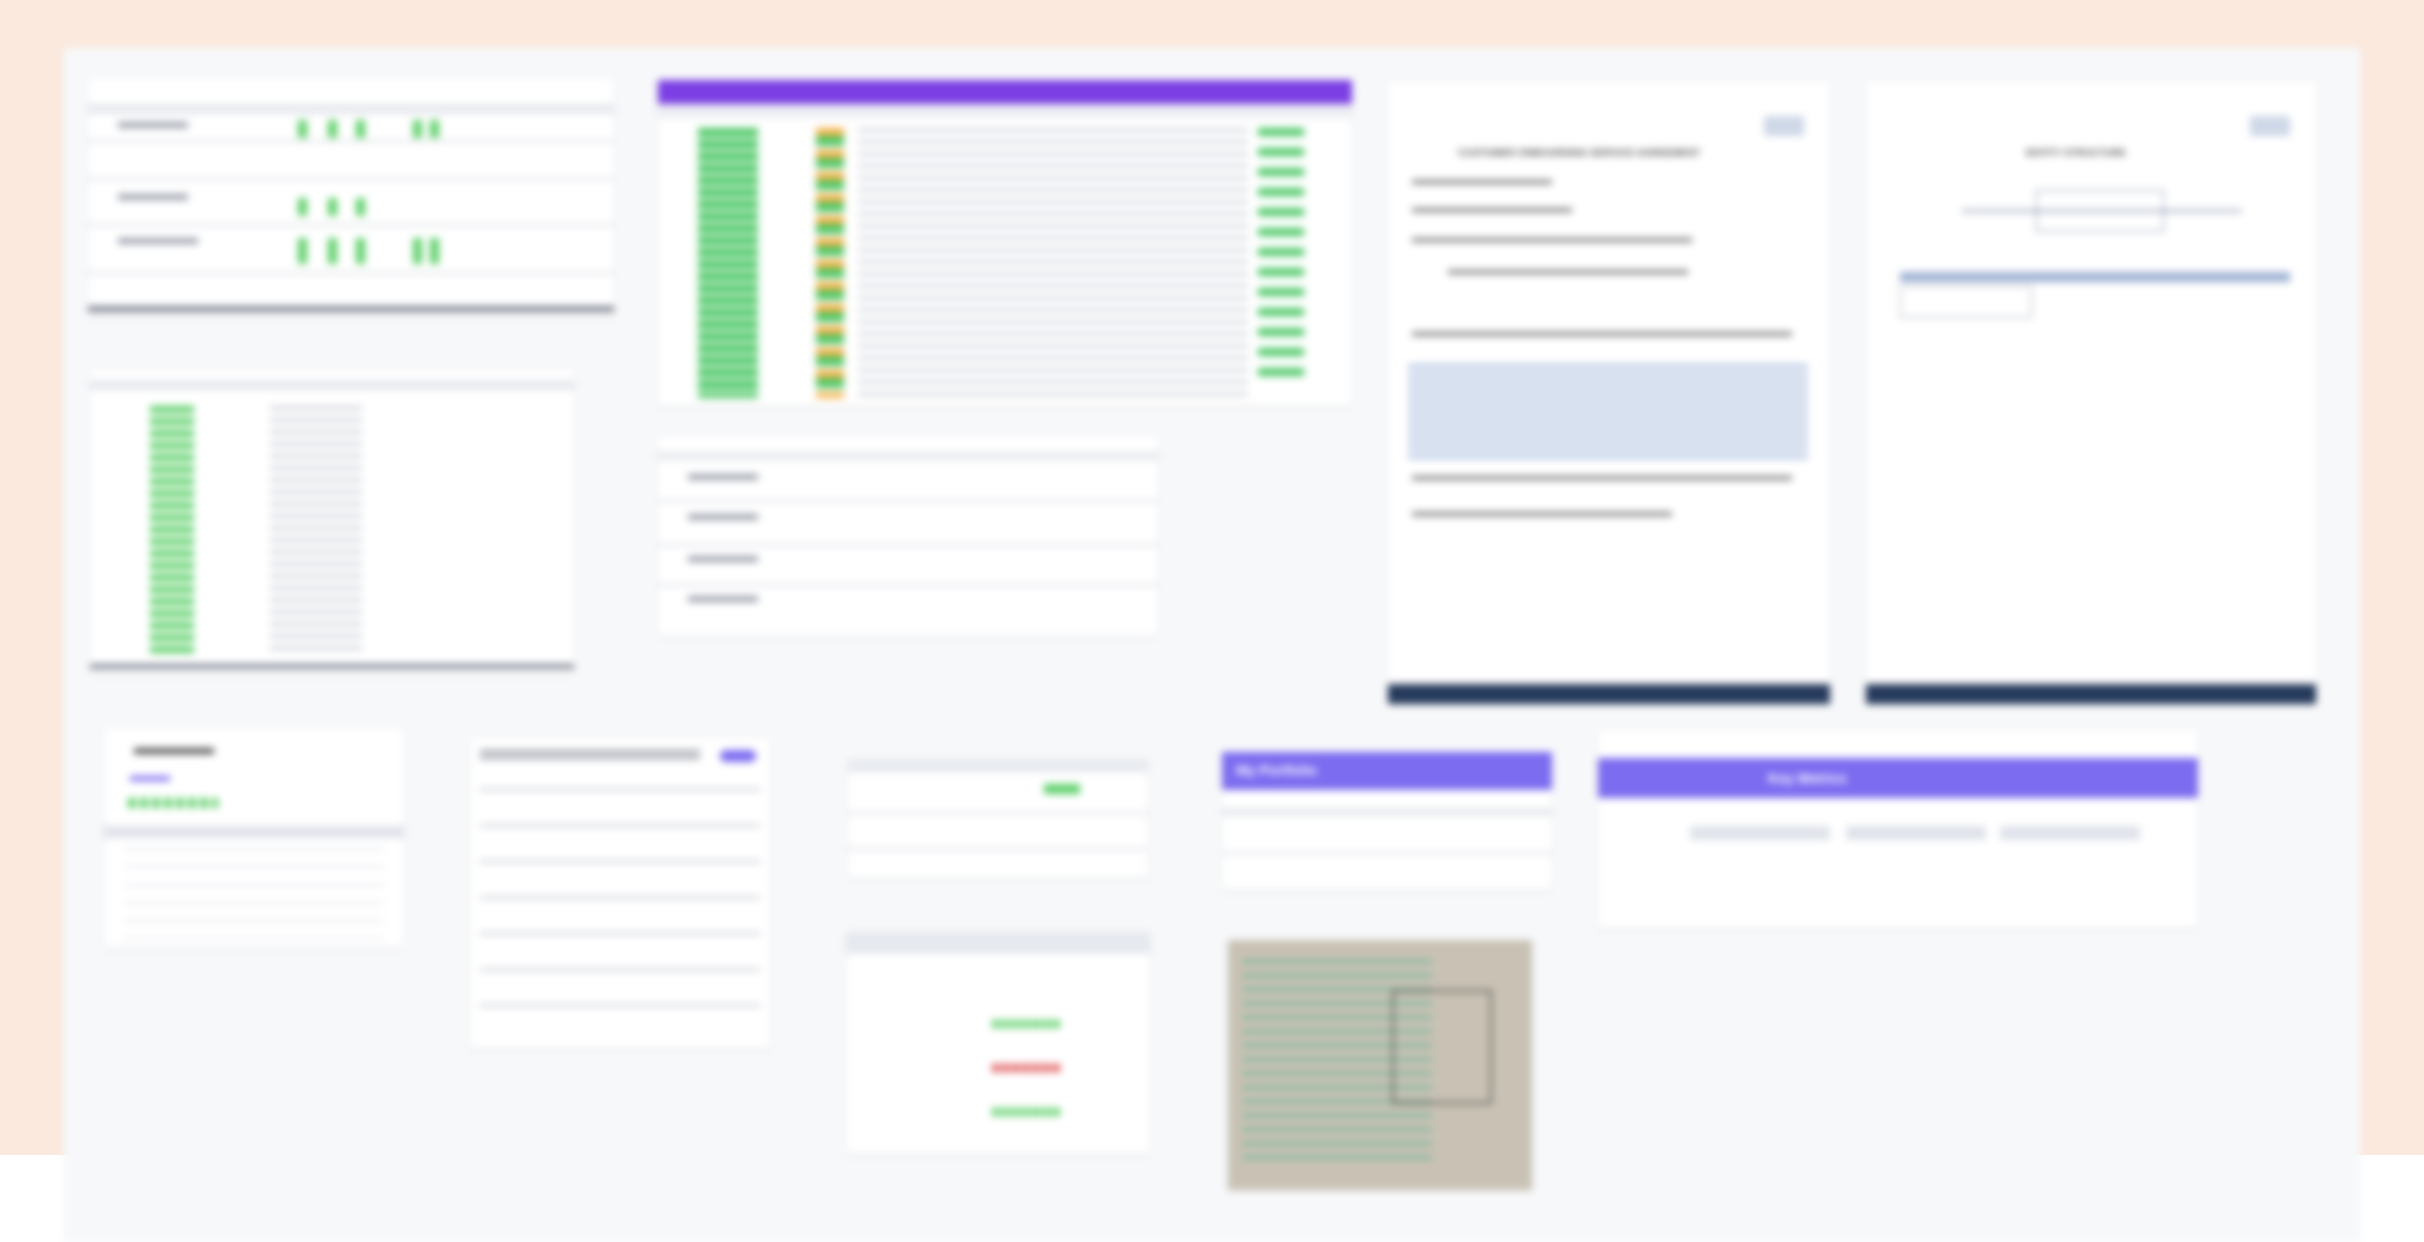 This screenshot has width=2424, height=1242. What do you see at coordinates (1609, 393) in the screenshot?
I see `document-page-1: CUSTOMER ONBOARDING SERVICE AGREEMENT` at bounding box center [1609, 393].